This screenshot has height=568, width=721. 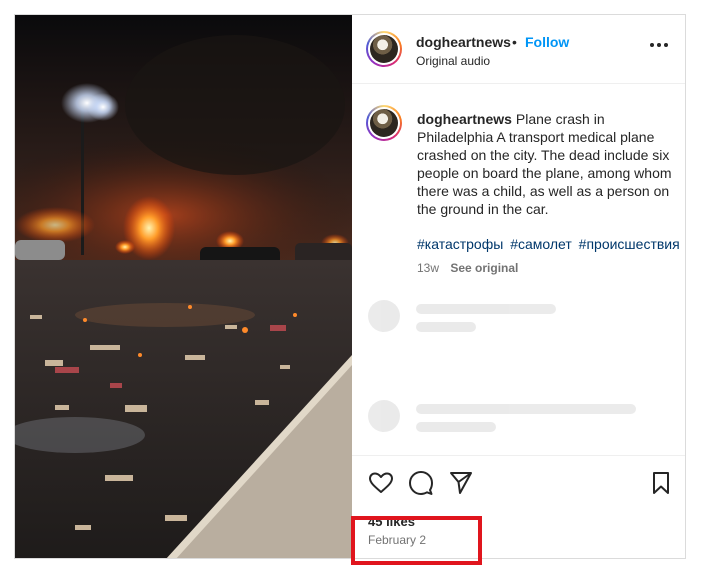 I want to click on caption-meta: 13w See original, so click(x=467, y=268).